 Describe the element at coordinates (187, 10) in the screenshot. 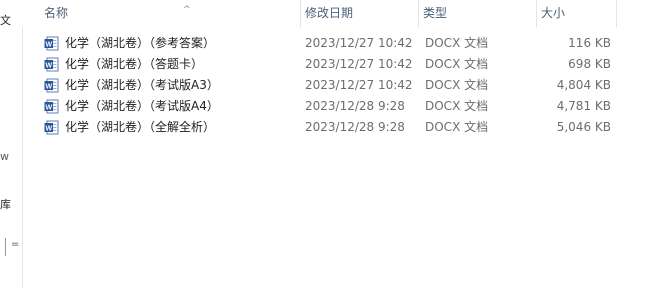

I see `sort-ascending-icon: ^` at that location.